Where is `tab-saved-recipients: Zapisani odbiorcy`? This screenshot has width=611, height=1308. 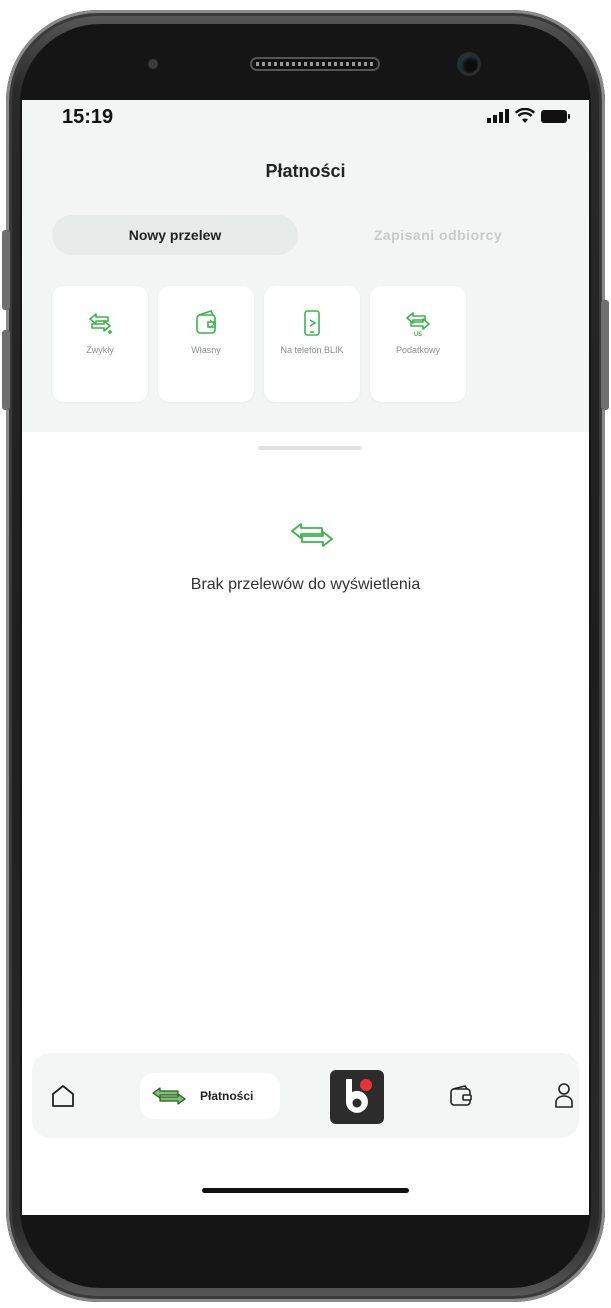
tab-saved-recipients: Zapisani odbiorcy is located at coordinates (438, 235).